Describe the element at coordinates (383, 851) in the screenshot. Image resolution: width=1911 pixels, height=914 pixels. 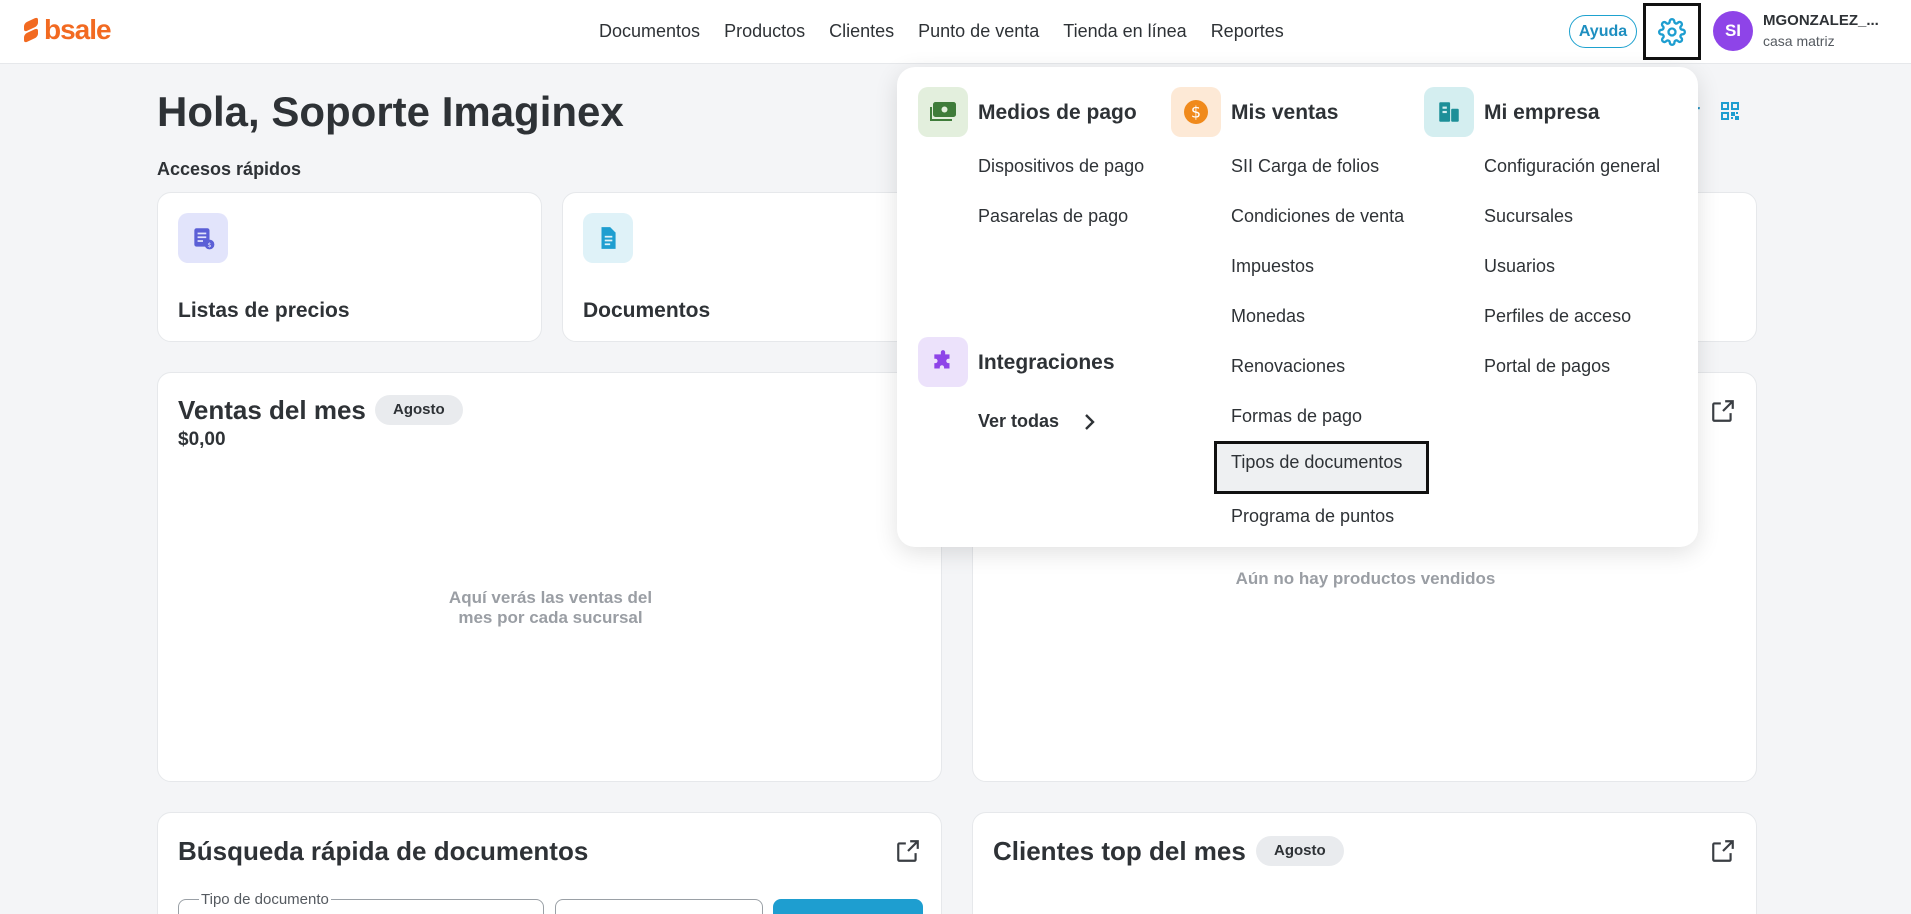
I see `panel-title: Búsqueda rápida de documentos` at that location.